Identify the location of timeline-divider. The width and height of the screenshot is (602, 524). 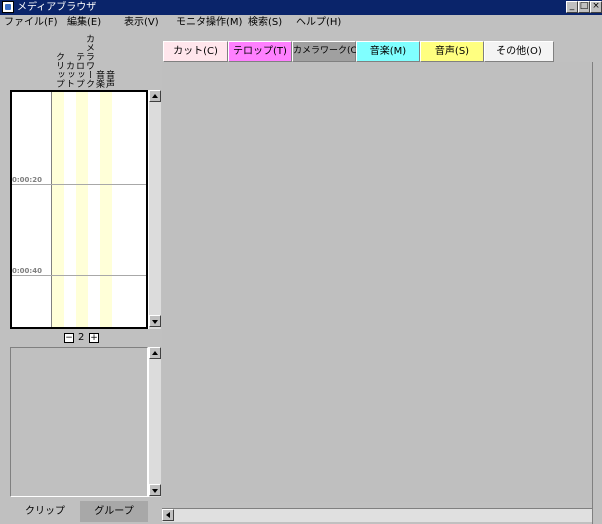
(51, 209).